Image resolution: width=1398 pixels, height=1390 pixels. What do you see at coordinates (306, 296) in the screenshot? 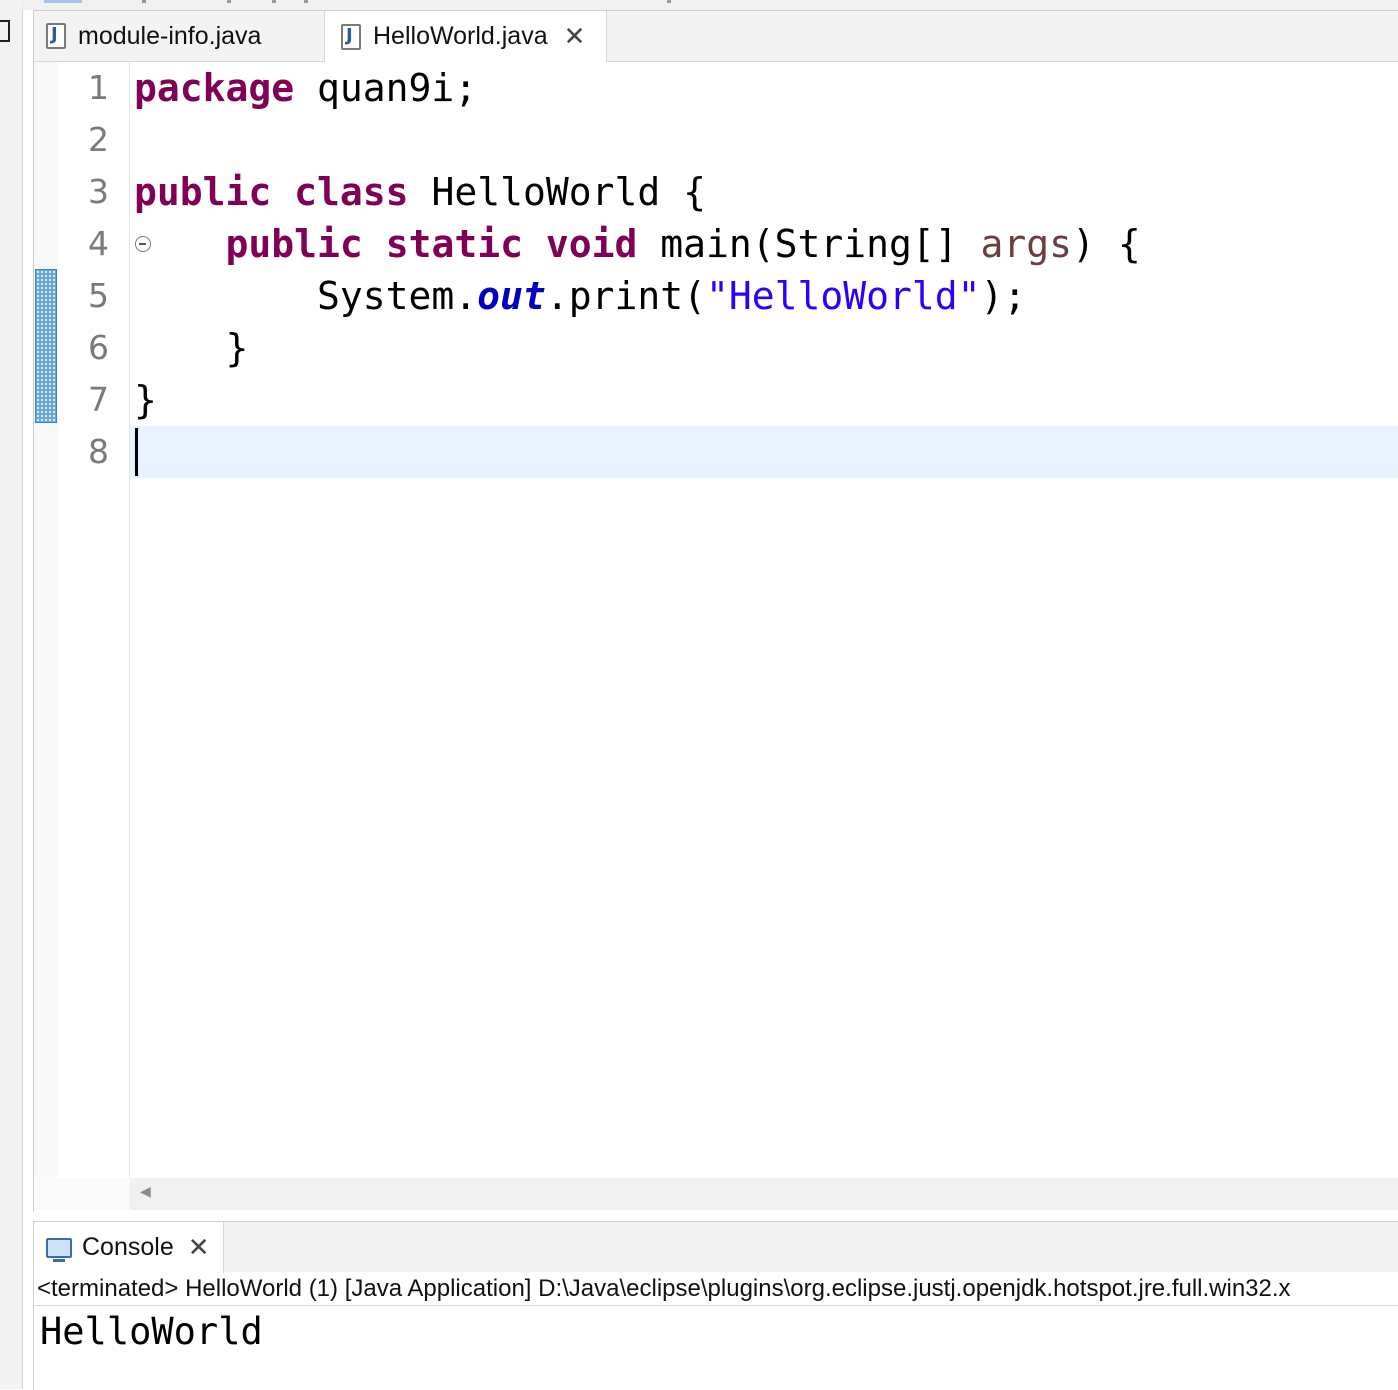
I see `code-token: System.` at bounding box center [306, 296].